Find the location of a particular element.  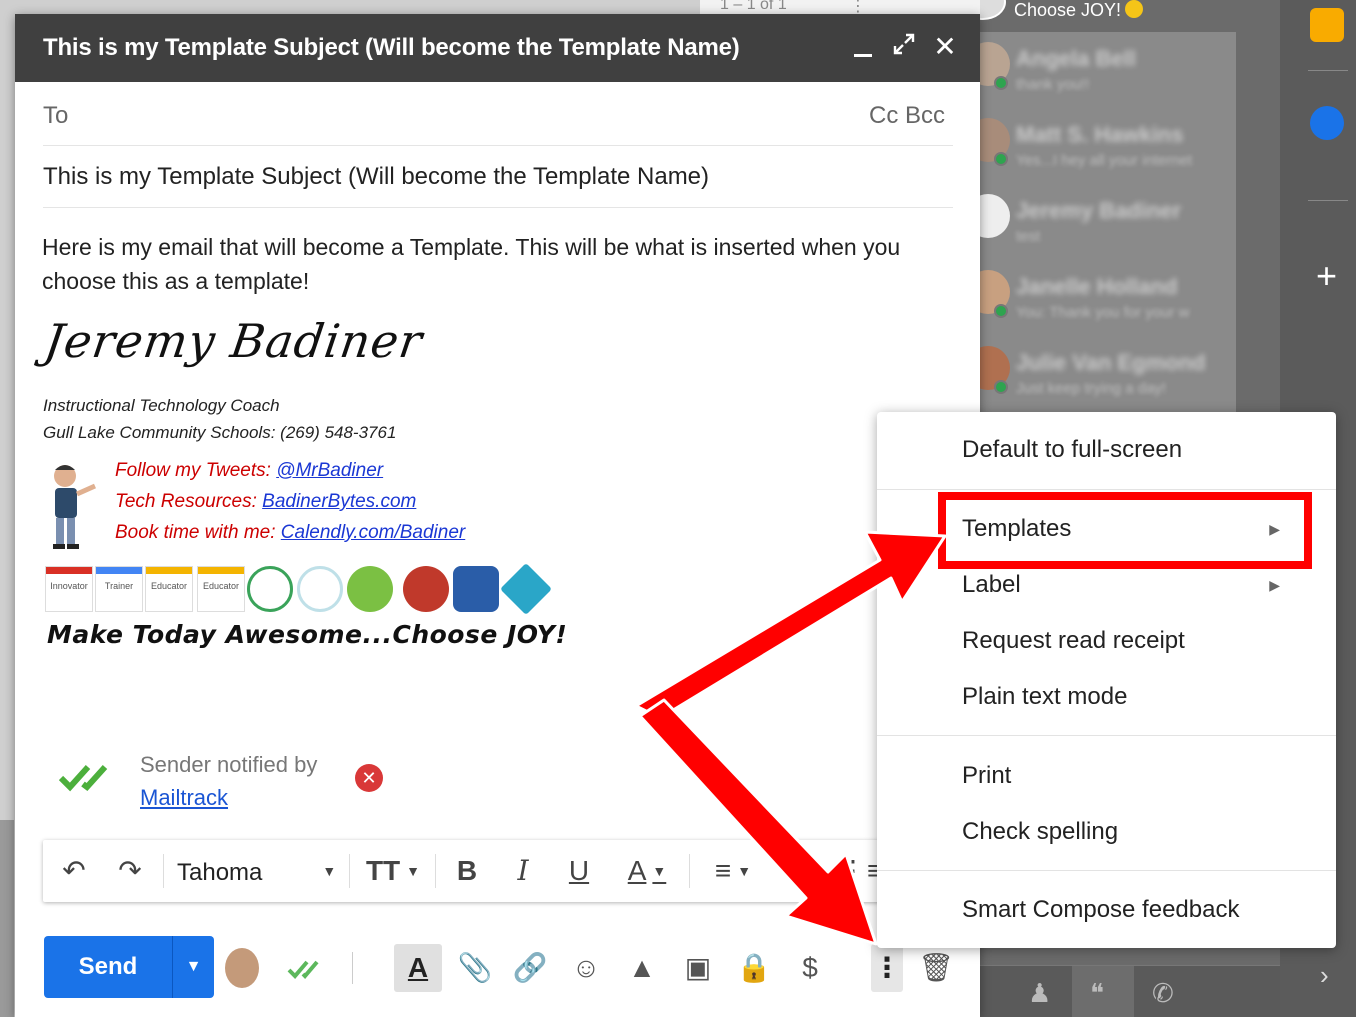

menu-item-plain-text: Plain text mode is located at coordinates (1106, 697).